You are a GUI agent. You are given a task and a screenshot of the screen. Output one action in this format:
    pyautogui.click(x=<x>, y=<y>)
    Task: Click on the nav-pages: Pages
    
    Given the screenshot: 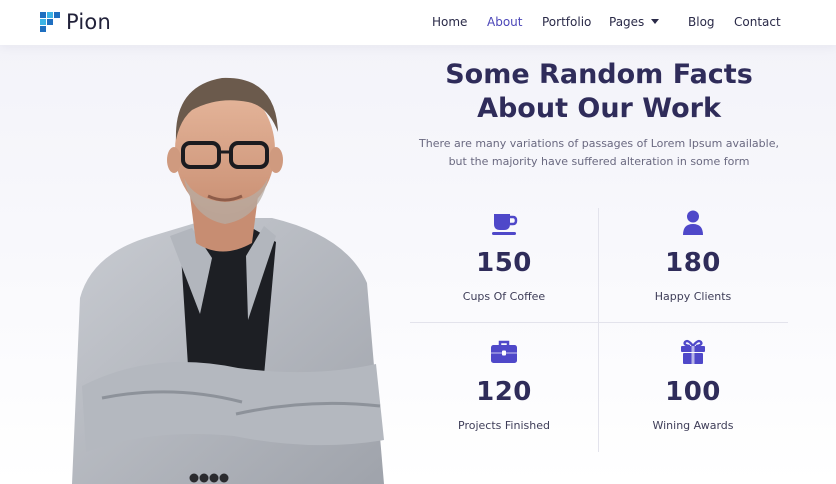 What is the action you would take?
    pyautogui.click(x=634, y=22)
    